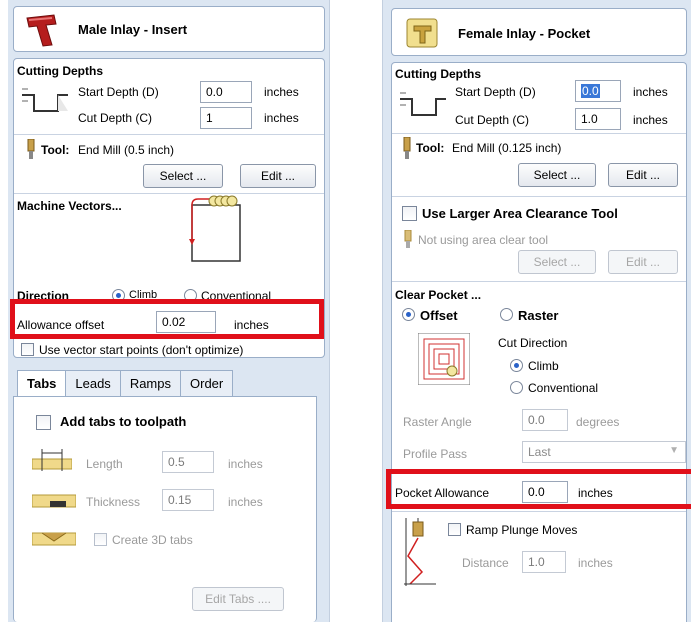 The width and height of the screenshot is (691, 622). I want to click on raster-label: Raster, so click(538, 315).